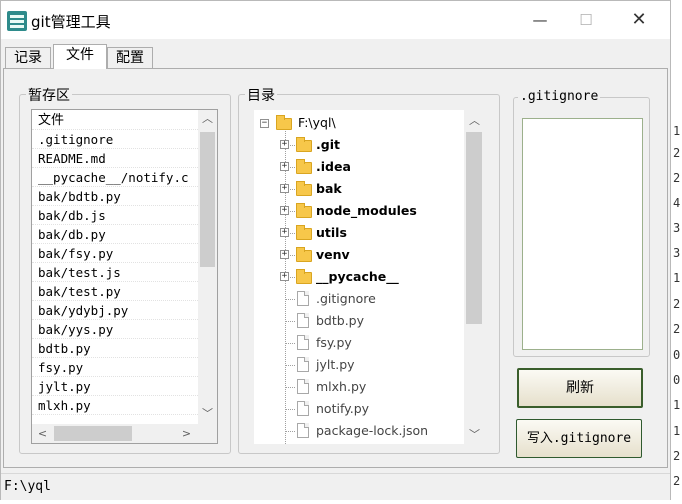  I want to click on tree-file-label: package-lock.json, so click(372, 430).